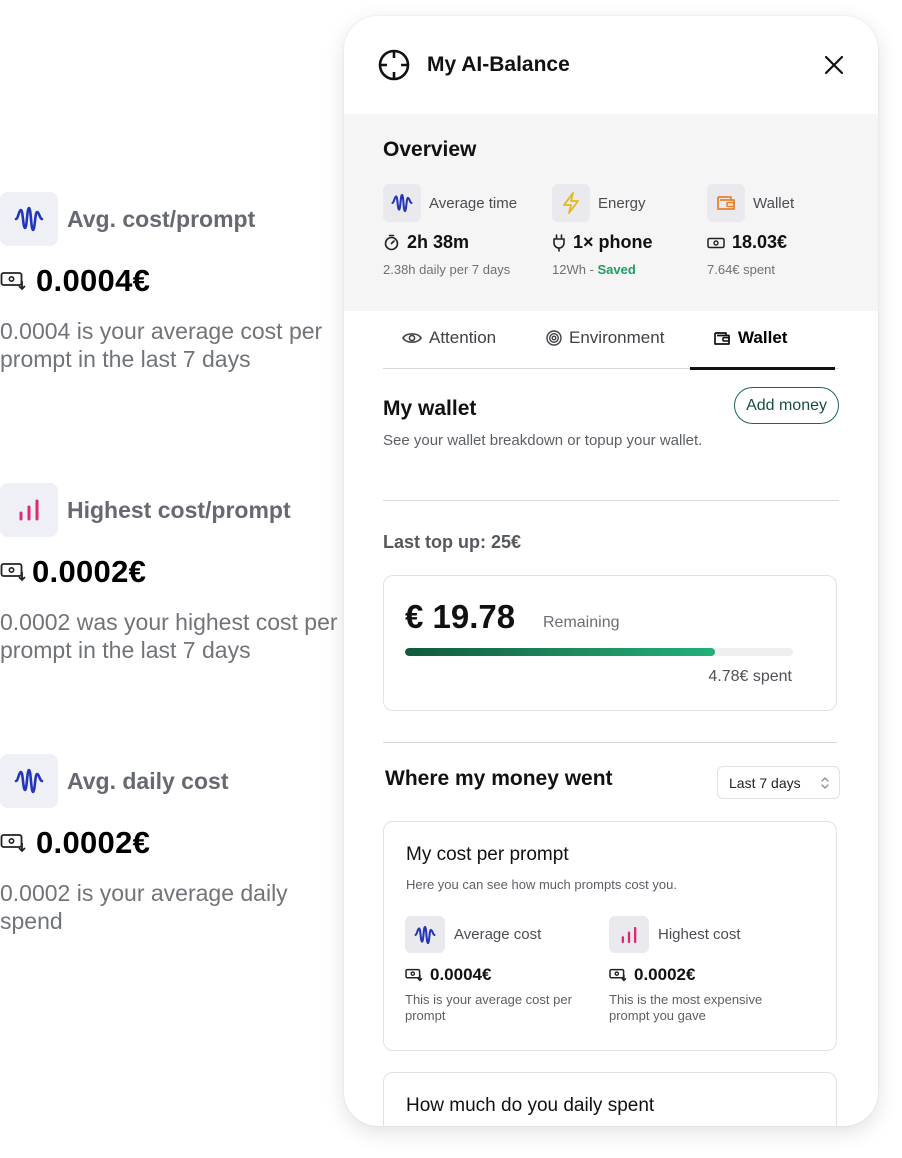 The width and height of the screenshot is (902, 1158). What do you see at coordinates (463, 337) in the screenshot?
I see `tab-label: Attention` at bounding box center [463, 337].